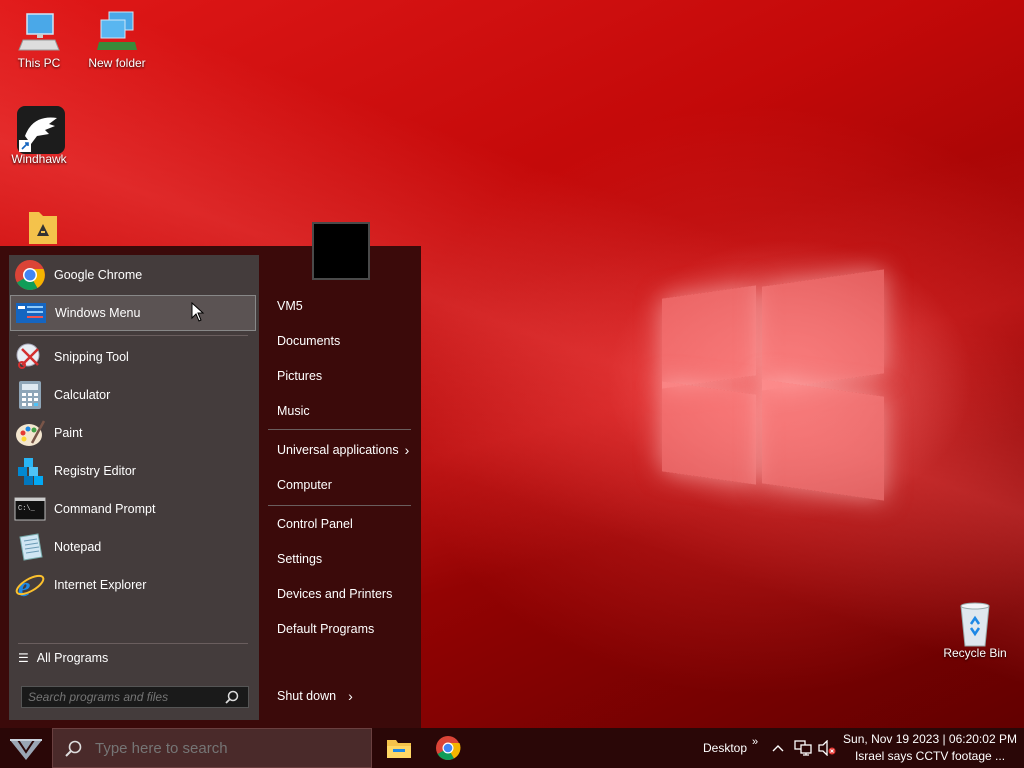  What do you see at coordinates (341, 251) in the screenshot?
I see `user-picture` at bounding box center [341, 251].